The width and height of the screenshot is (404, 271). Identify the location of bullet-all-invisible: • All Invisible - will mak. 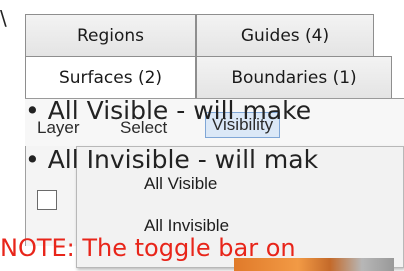
(172, 159).